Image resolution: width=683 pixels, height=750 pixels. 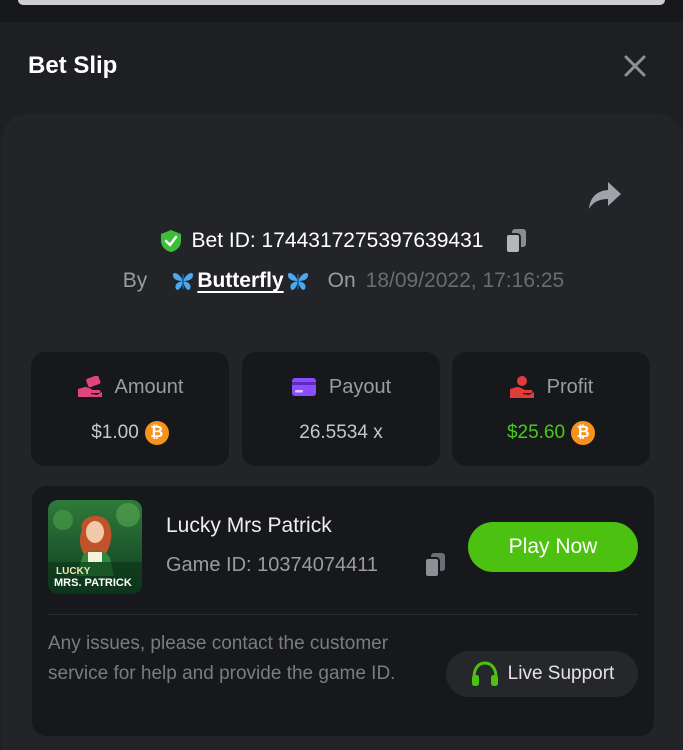 I want to click on bet-datetime: 18/09/2022, 17:16:25, so click(x=465, y=280).